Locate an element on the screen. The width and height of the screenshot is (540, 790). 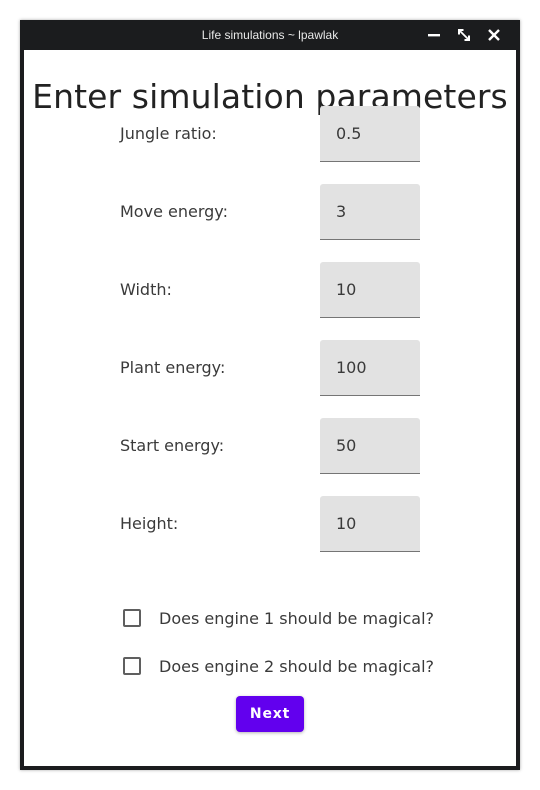
height-label: Height: is located at coordinates (149, 523).